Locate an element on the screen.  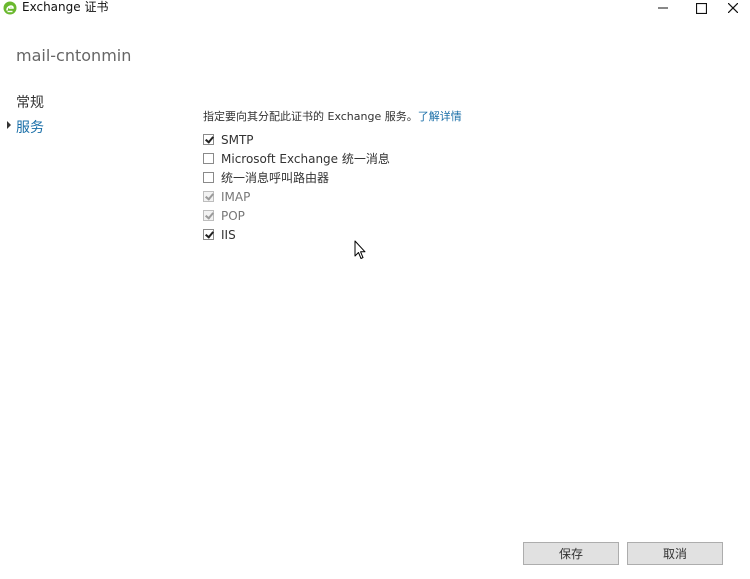
unified-messaging-label: Microsoft Exchange 统一消息 is located at coordinates (305, 159).